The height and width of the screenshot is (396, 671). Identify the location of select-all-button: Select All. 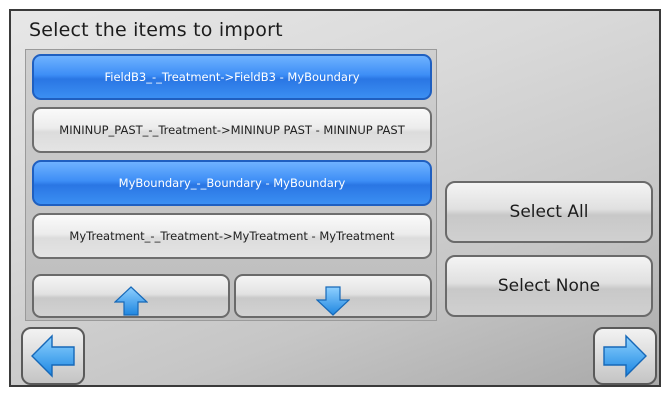
(549, 212).